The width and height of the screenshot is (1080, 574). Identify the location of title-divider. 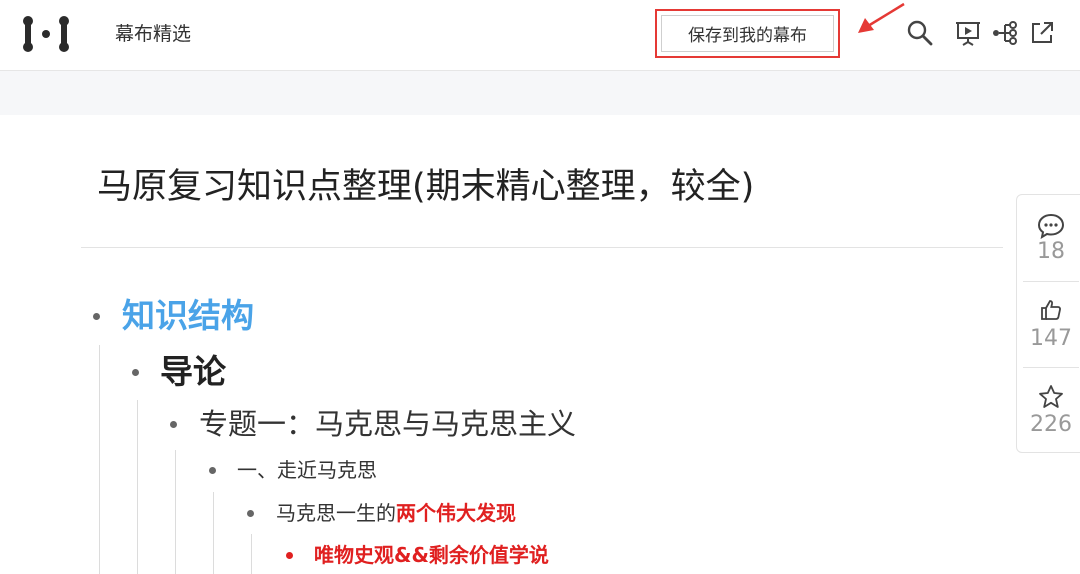
(542, 247).